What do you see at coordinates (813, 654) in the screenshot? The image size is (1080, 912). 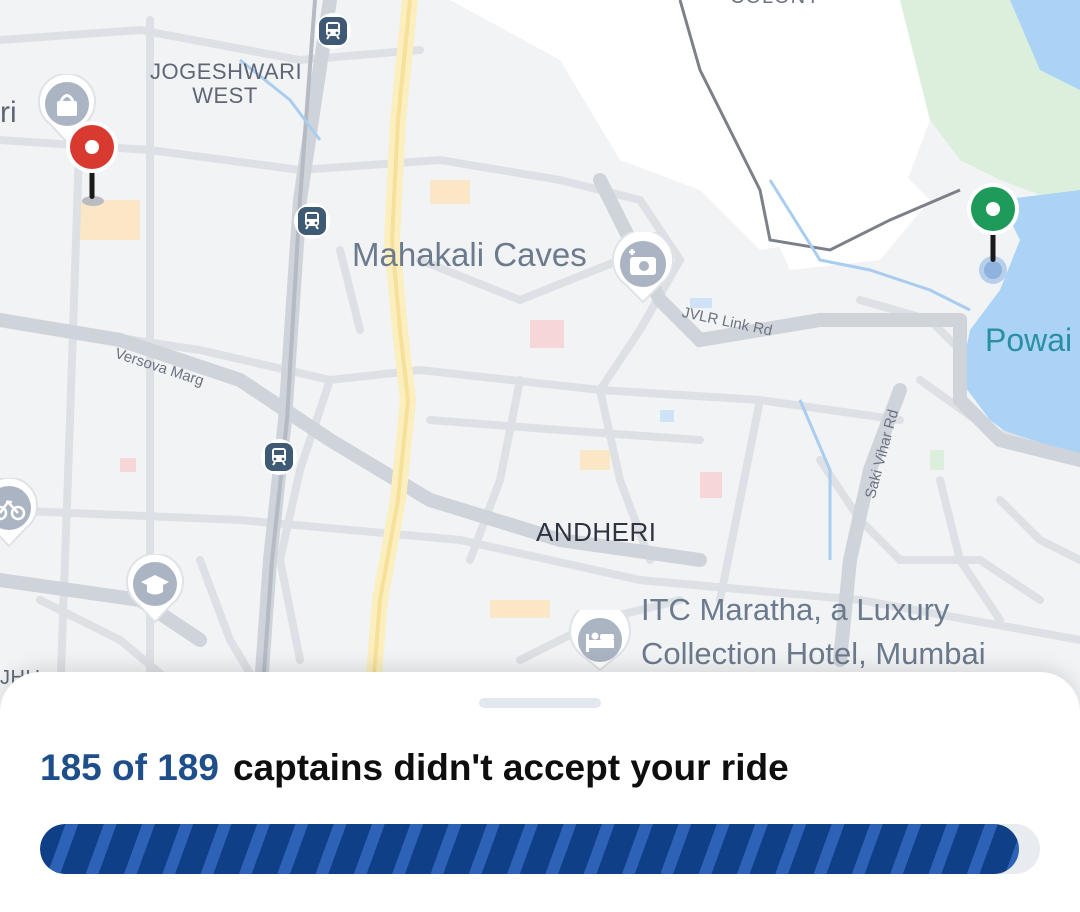 I see `poi-label-itc-line2: Collection Hotel, Mumbai` at bounding box center [813, 654].